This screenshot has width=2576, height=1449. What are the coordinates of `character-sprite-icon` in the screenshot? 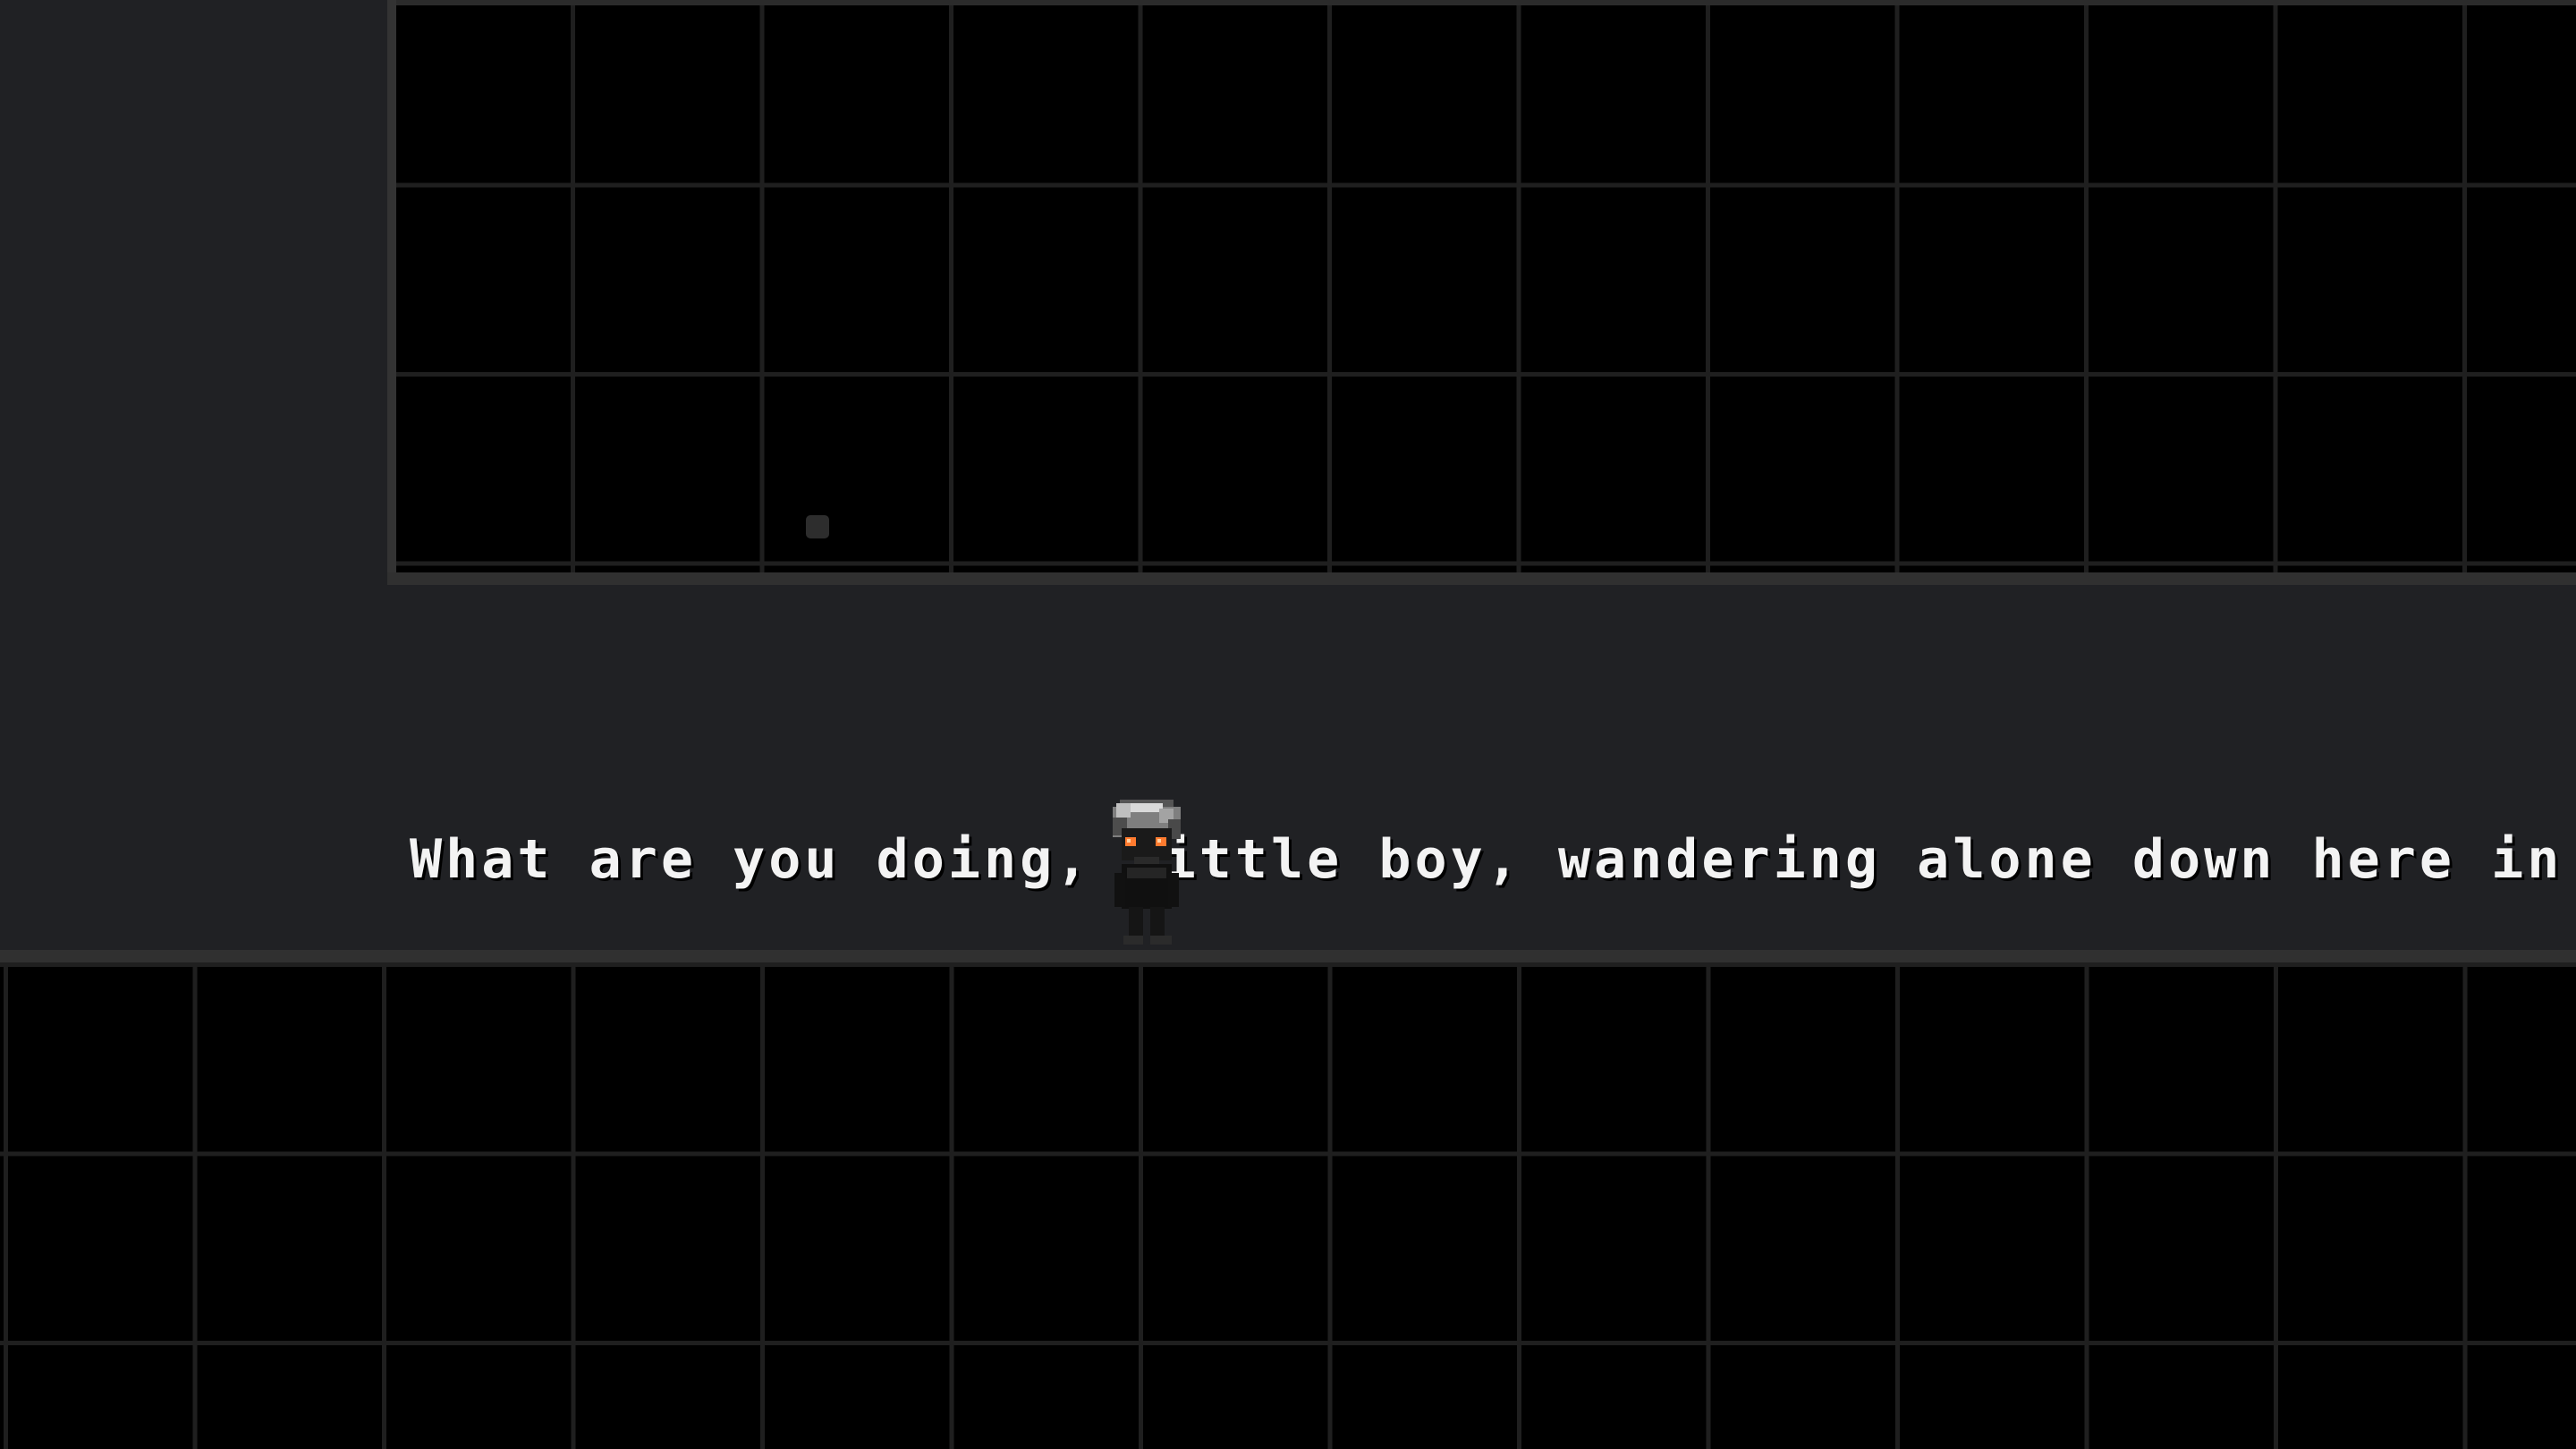 It's located at (1147, 872).